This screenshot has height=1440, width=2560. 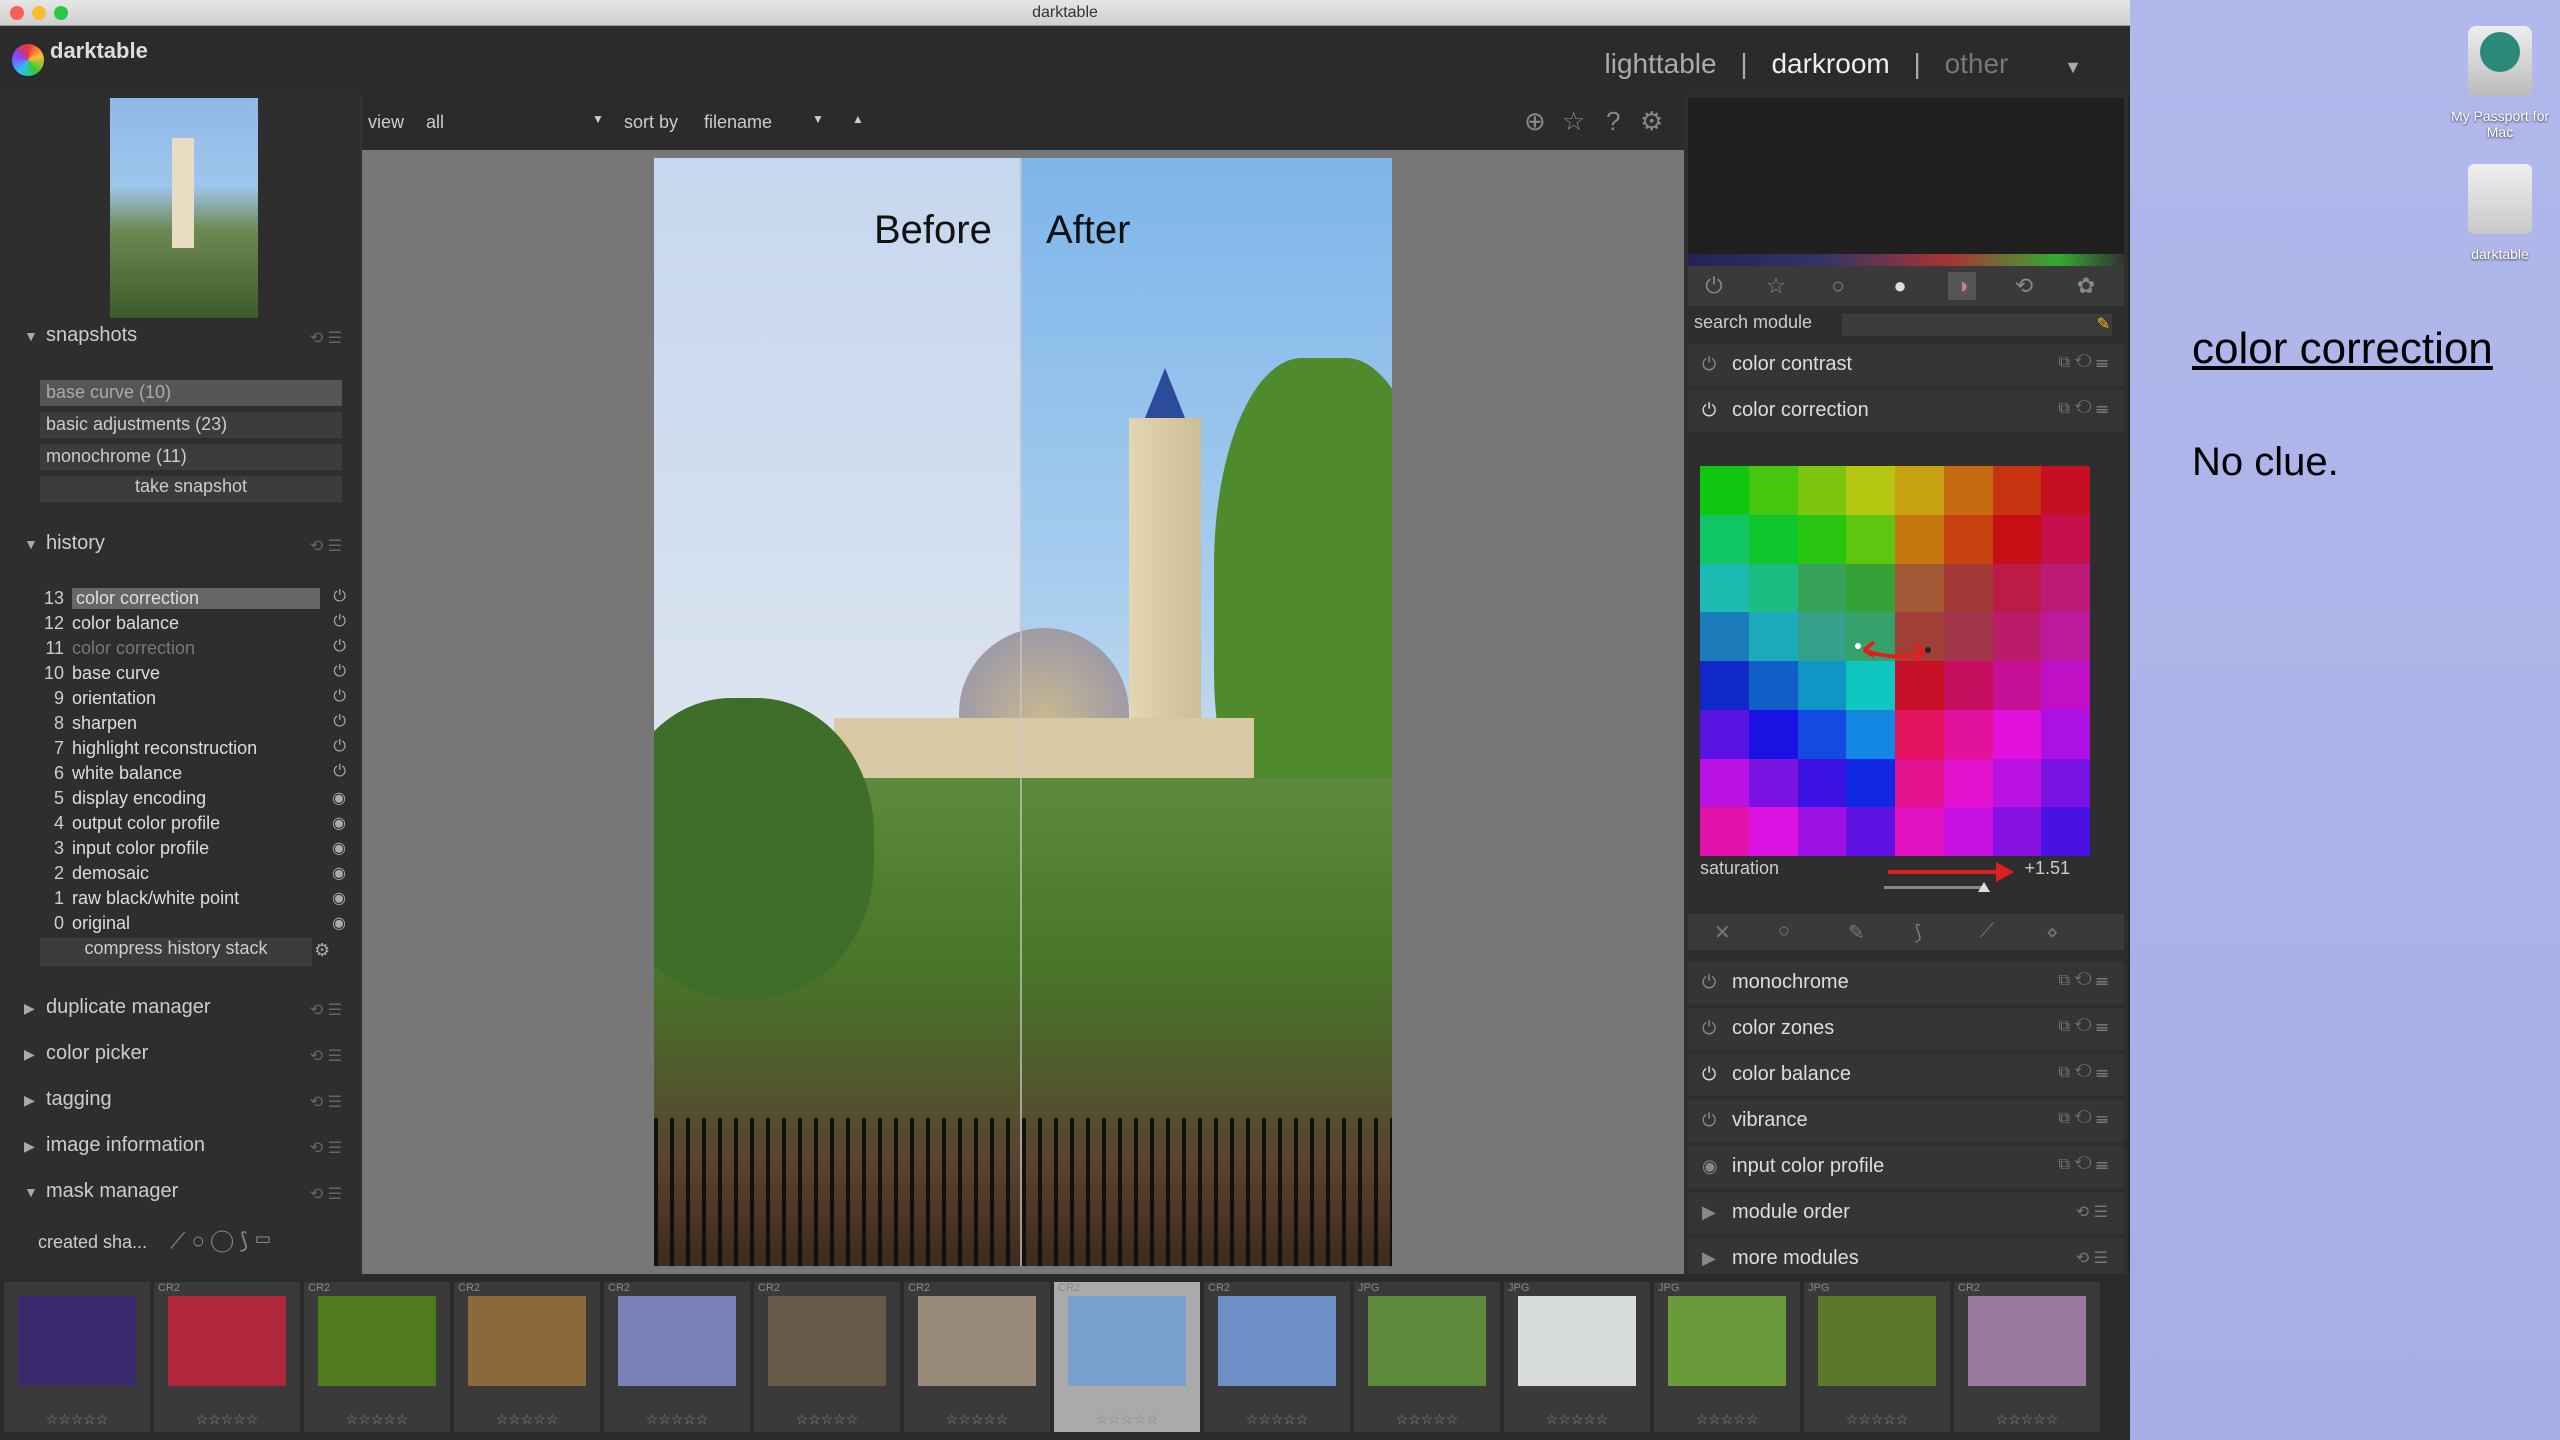 I want to click on sort-direction-icon: ▲, so click(x=858, y=119).